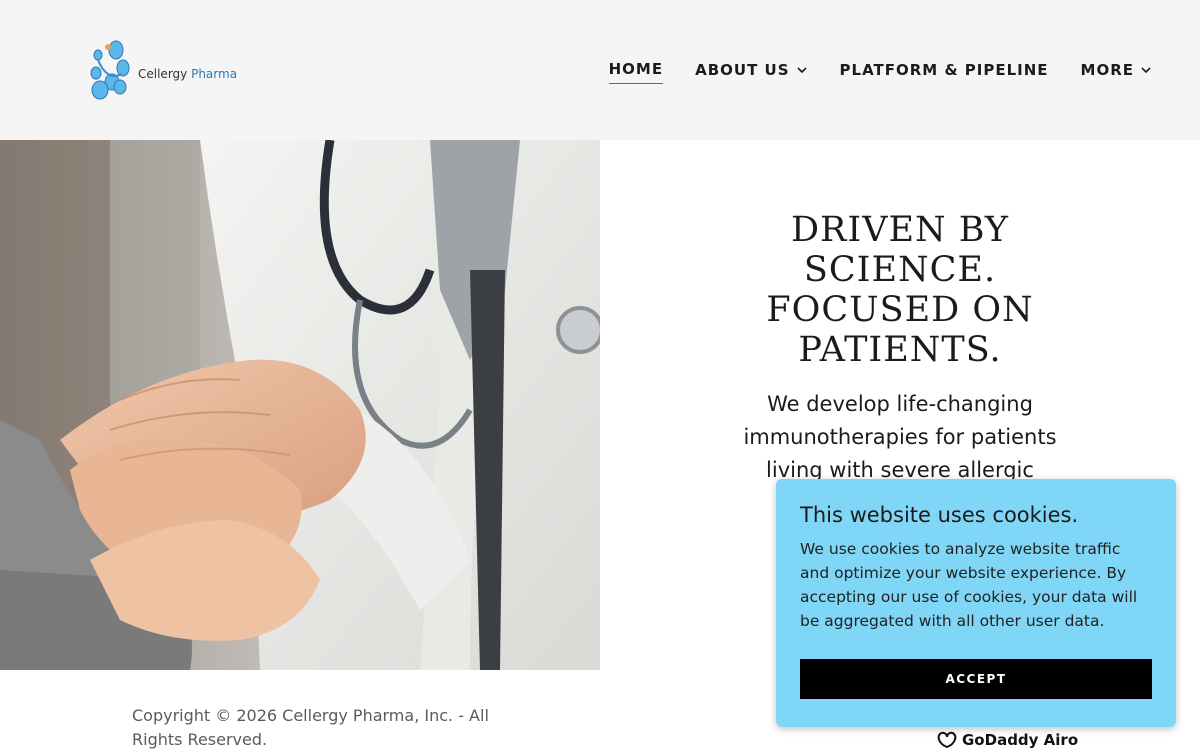  Describe the element at coordinates (200, 739) in the screenshot. I see `copyright-line: Rights Reserved.` at that location.